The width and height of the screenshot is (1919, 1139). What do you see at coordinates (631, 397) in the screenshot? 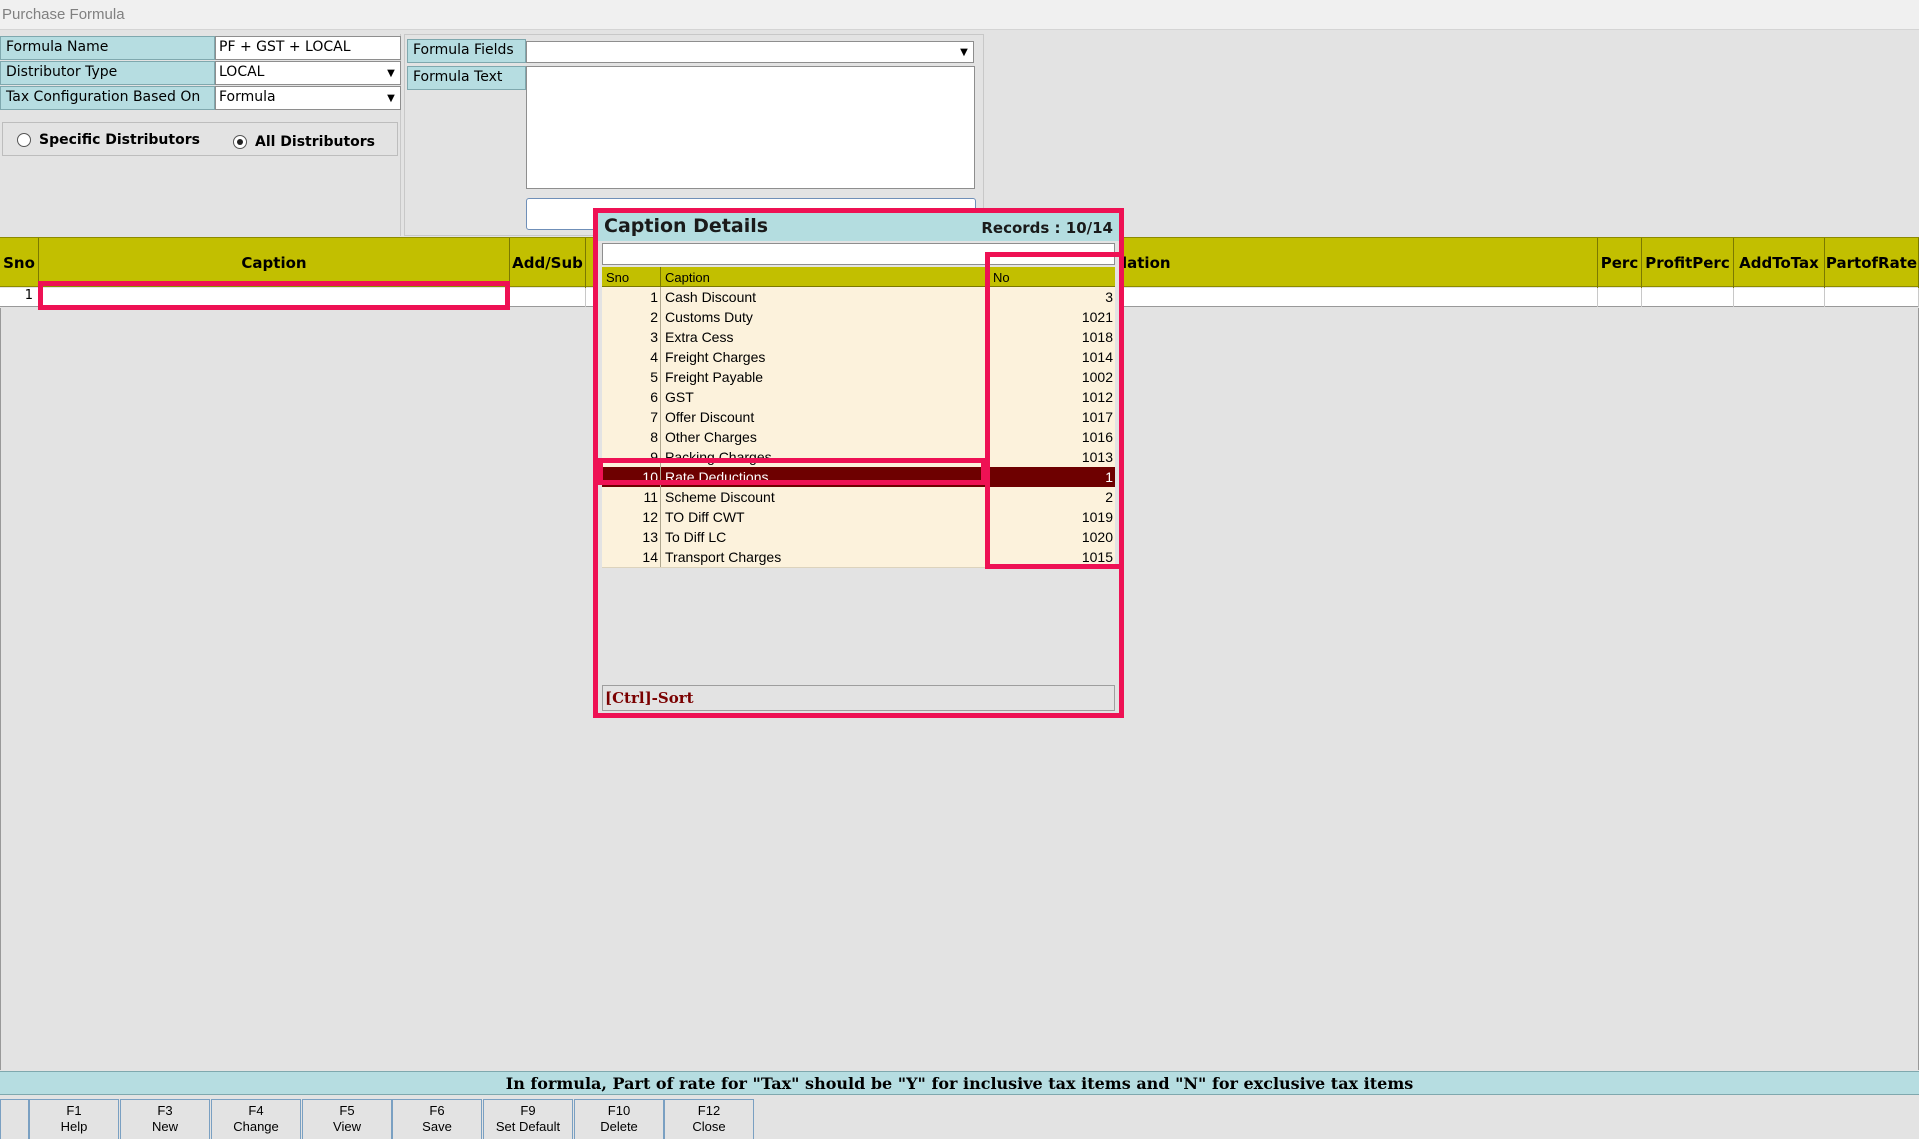
I see `row-sno: 6` at bounding box center [631, 397].